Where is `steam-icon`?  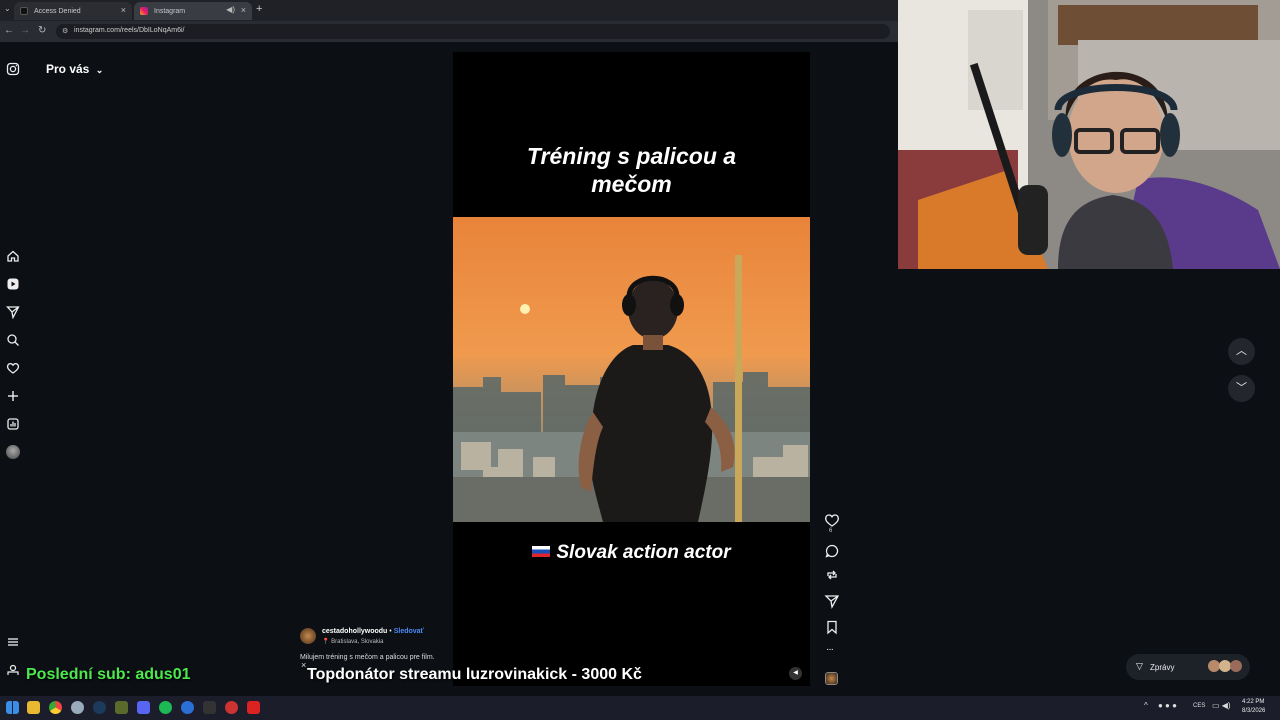
steam-icon is located at coordinates (99, 707).